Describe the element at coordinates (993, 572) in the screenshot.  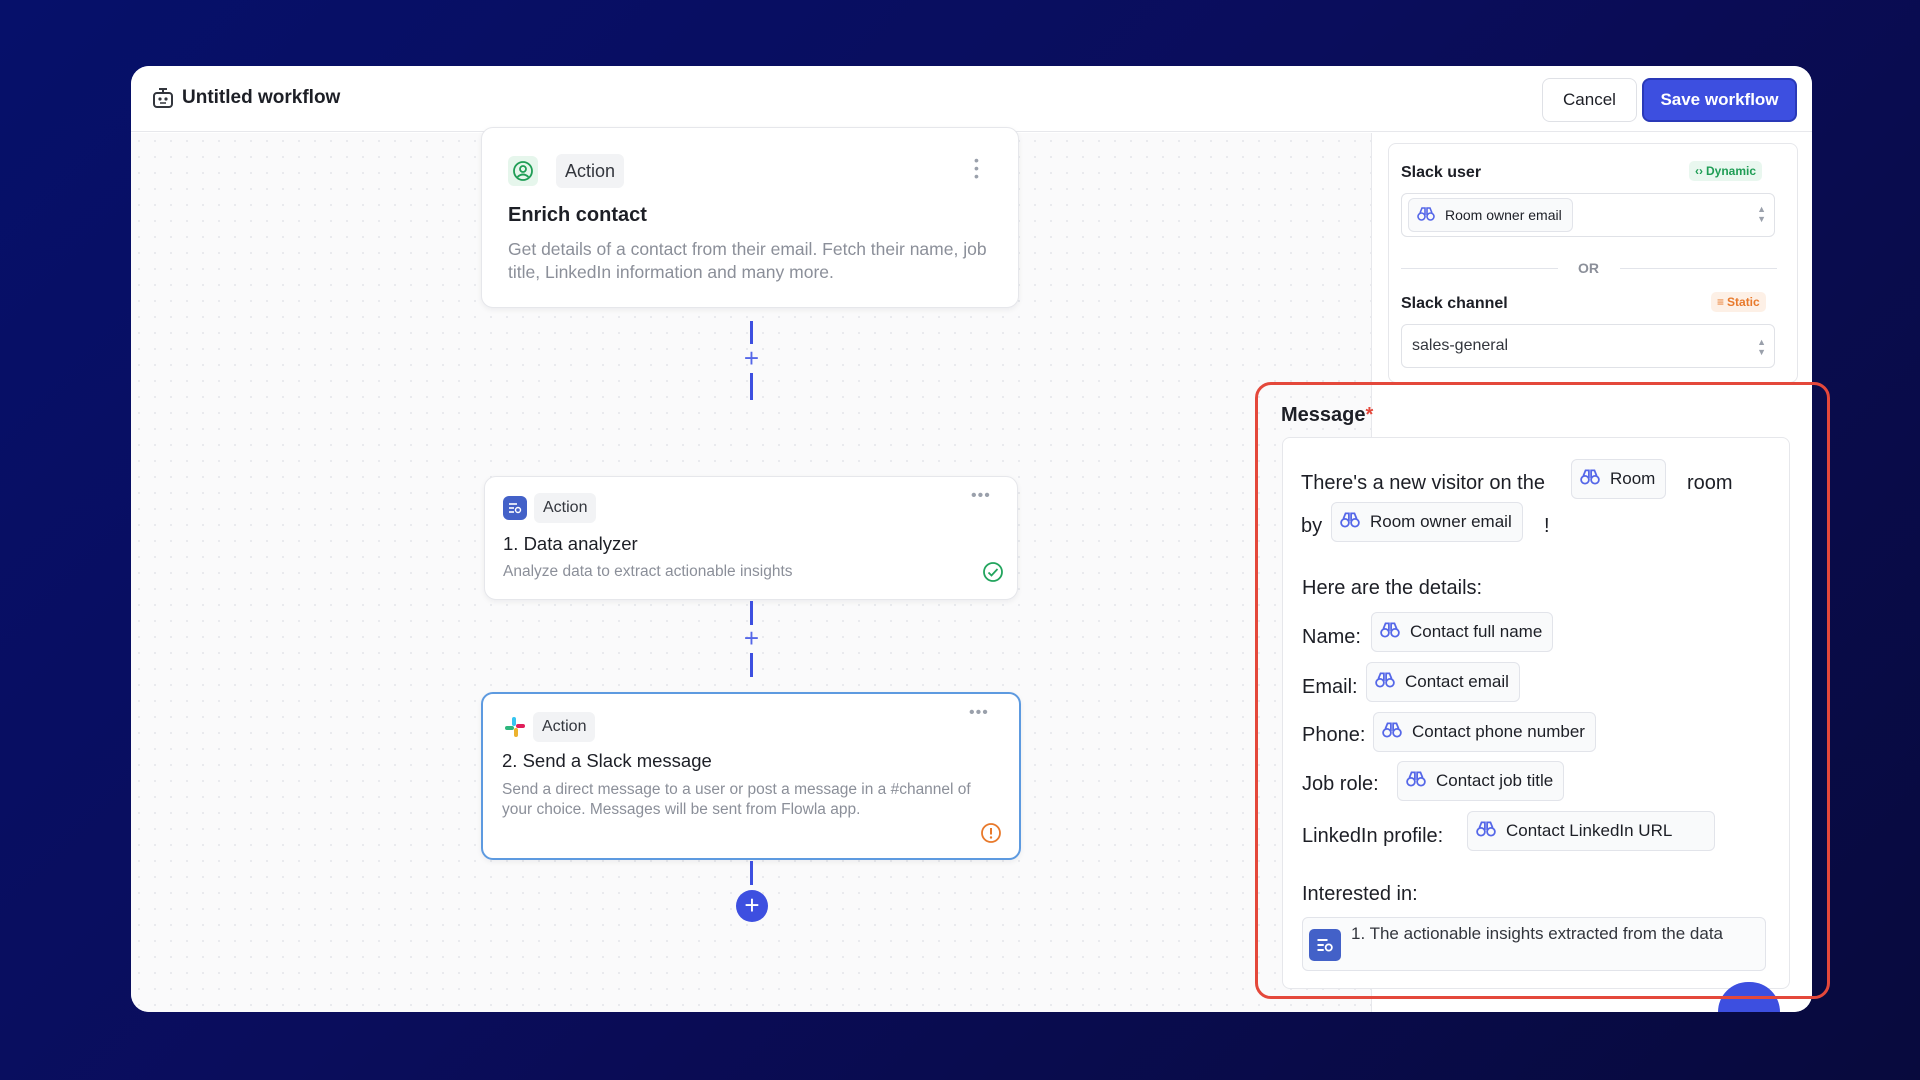
I see `check-circle-icon` at that location.